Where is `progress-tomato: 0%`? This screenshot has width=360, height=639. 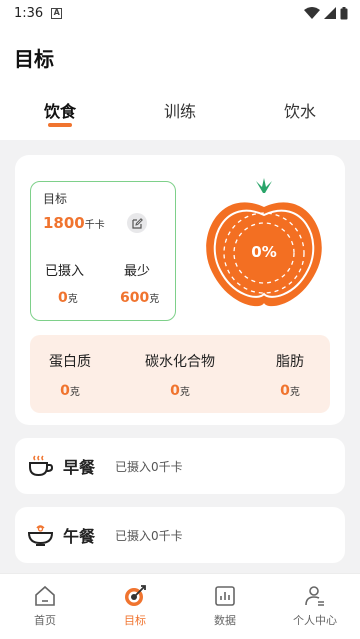
progress-tomato: 0% is located at coordinates (265, 244).